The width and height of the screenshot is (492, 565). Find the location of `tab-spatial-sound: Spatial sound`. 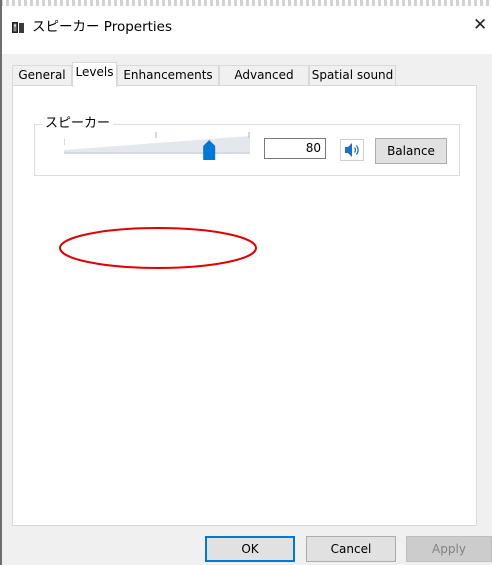

tab-spatial-sound: Spatial sound is located at coordinates (352, 75).